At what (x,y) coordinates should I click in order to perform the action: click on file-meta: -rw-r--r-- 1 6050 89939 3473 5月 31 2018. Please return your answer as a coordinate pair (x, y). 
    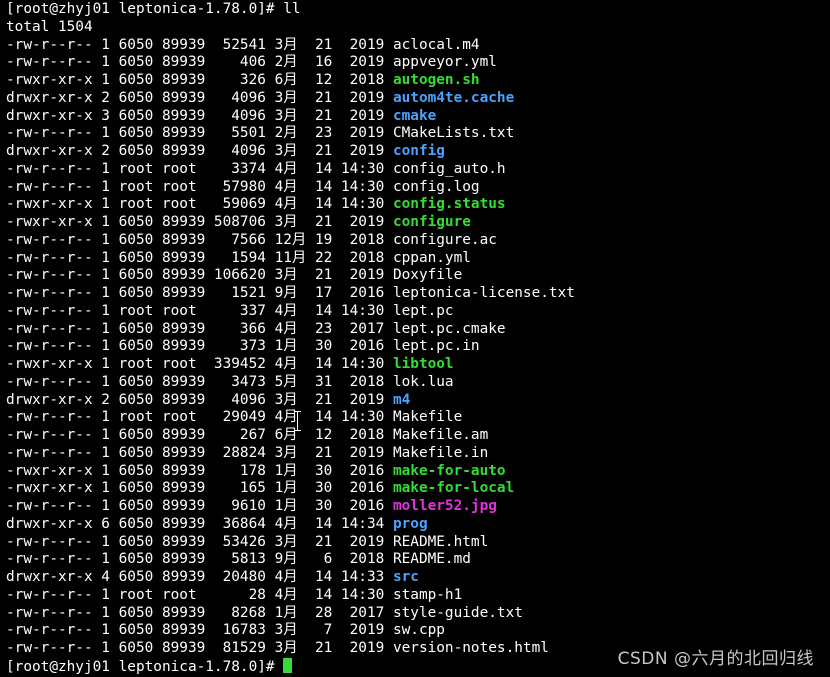
    Looking at the image, I should click on (199, 381).